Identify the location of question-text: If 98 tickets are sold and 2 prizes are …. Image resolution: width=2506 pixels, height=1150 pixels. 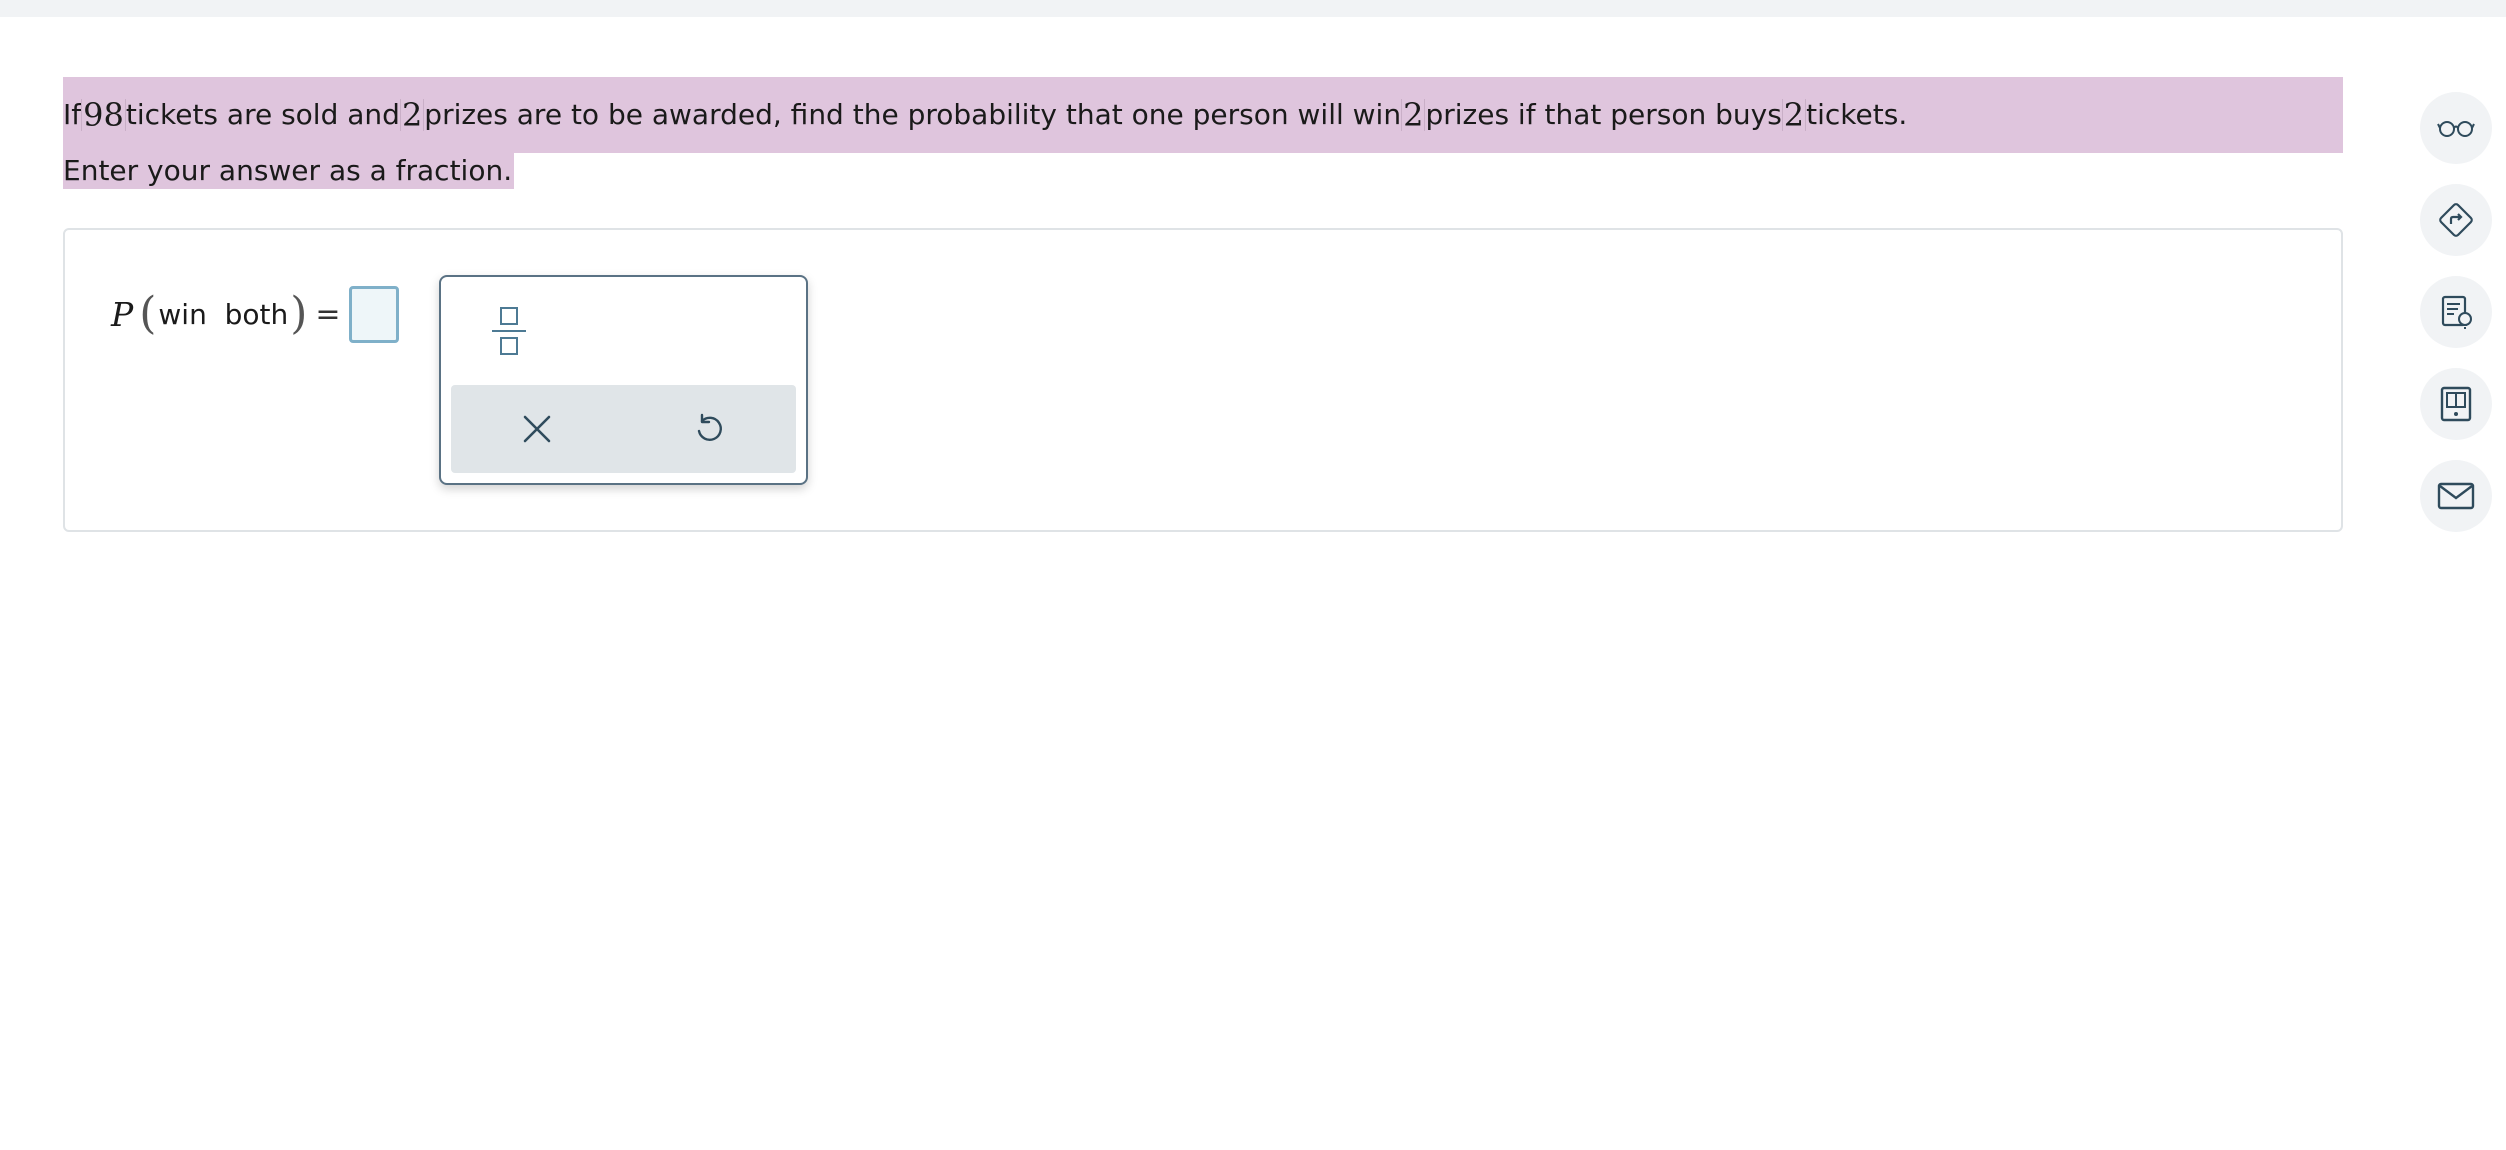
(1203, 133).